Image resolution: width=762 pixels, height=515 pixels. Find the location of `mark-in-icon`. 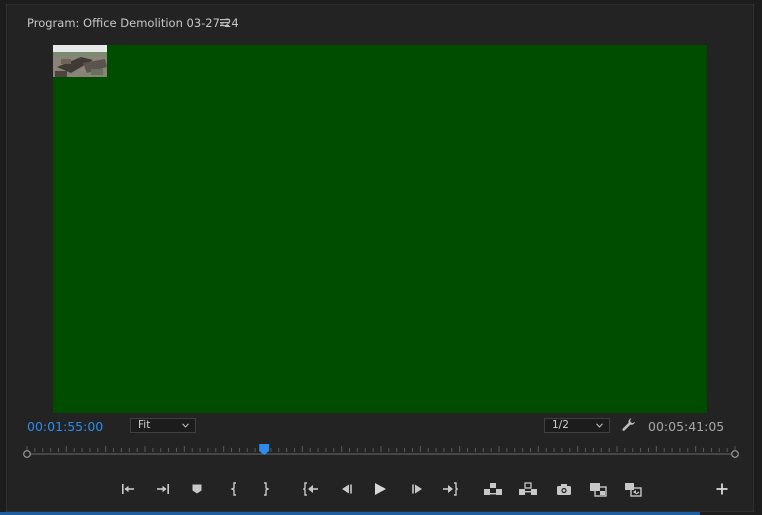

mark-in-icon is located at coordinates (127, 489).